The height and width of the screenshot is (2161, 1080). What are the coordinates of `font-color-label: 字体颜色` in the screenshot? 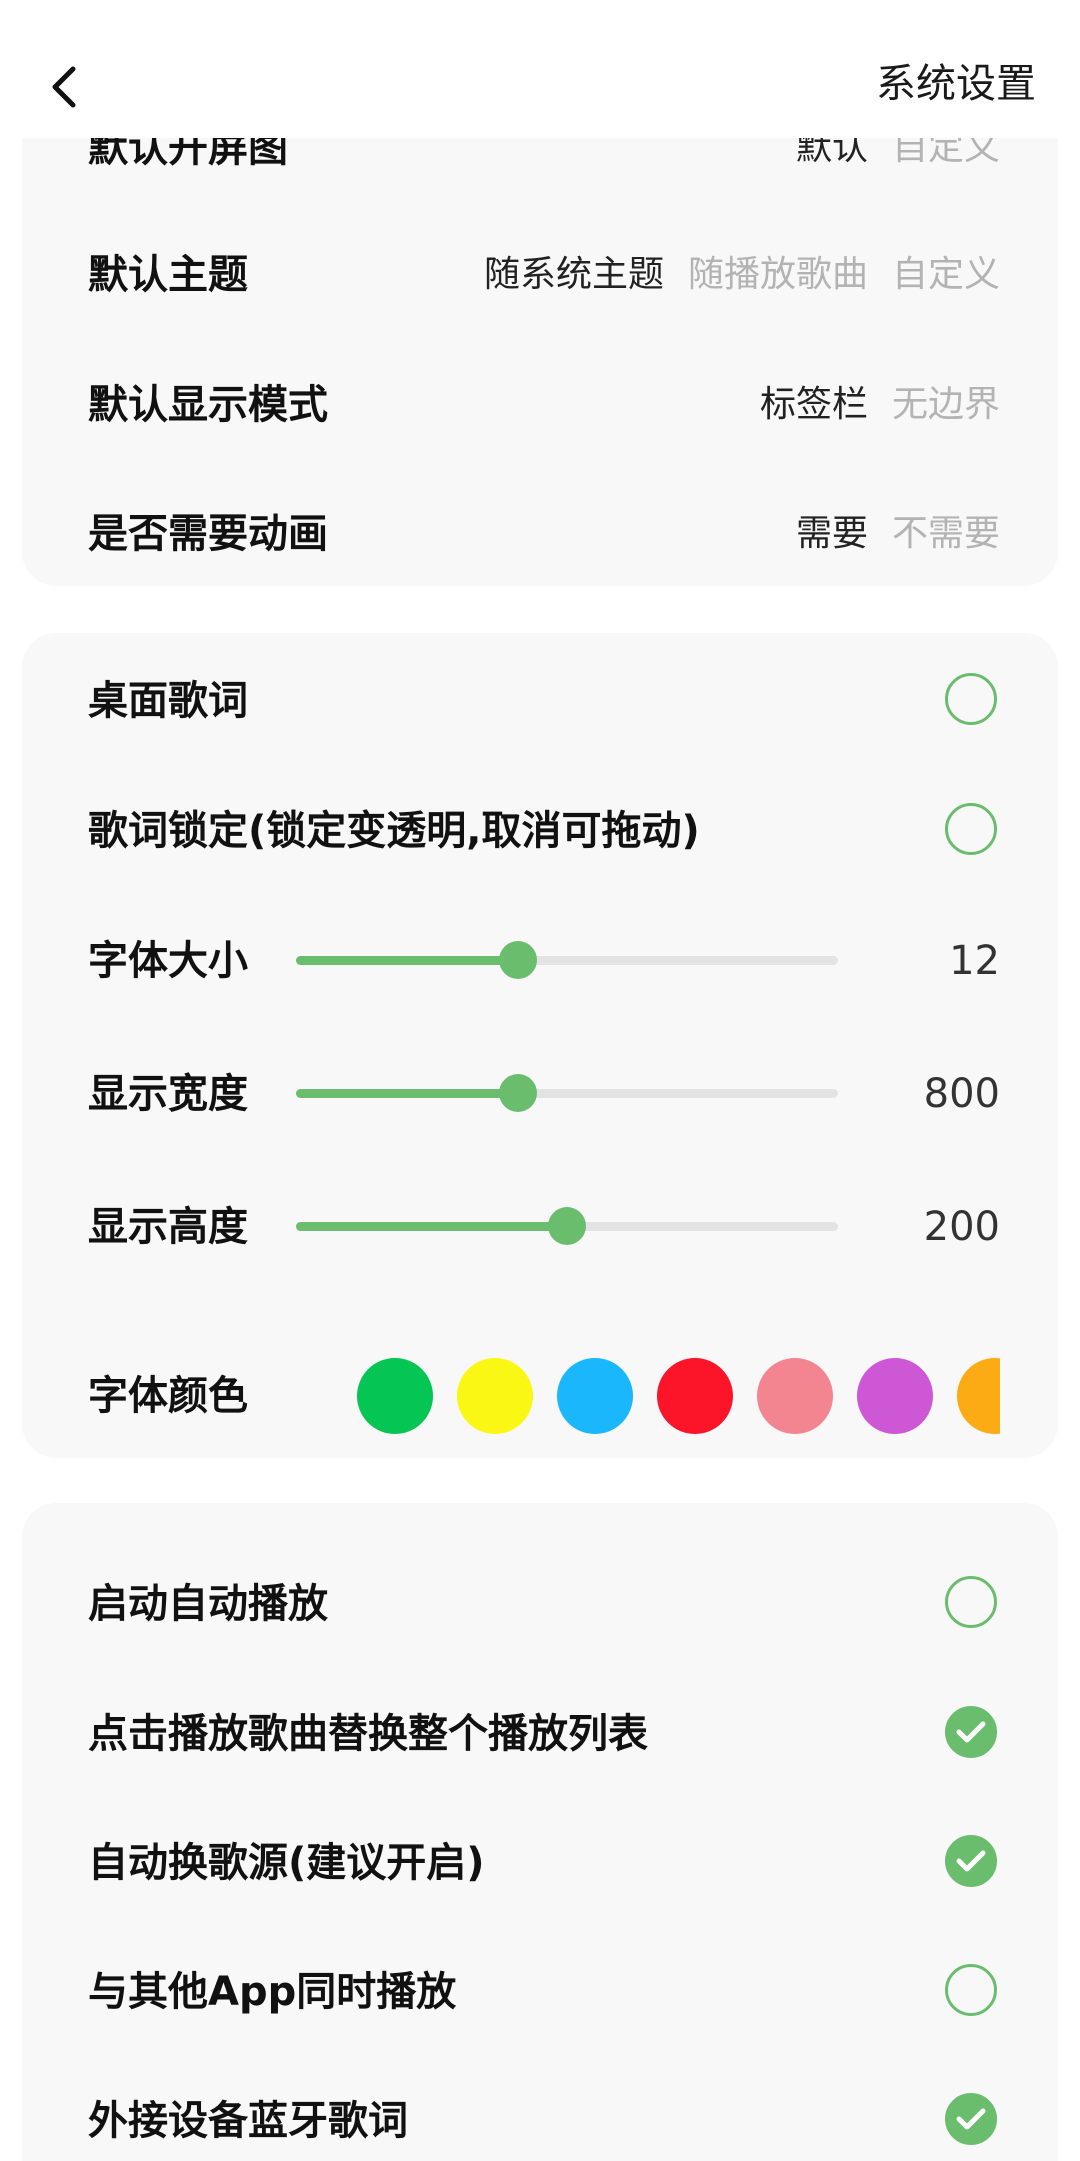 It's located at (168, 1396).